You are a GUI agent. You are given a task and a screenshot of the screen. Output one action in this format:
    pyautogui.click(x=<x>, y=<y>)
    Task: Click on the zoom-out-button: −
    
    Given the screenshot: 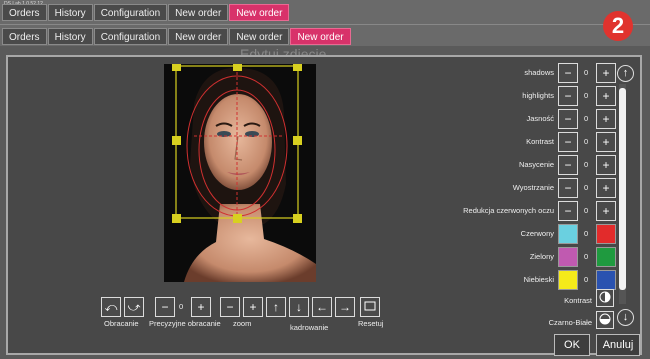 What is the action you would take?
    pyautogui.click(x=230, y=307)
    